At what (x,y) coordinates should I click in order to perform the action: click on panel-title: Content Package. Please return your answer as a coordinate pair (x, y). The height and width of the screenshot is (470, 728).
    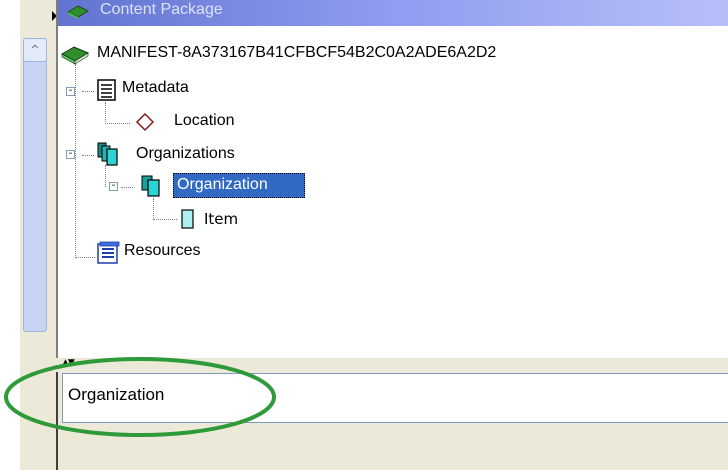
    Looking at the image, I should click on (161, 9).